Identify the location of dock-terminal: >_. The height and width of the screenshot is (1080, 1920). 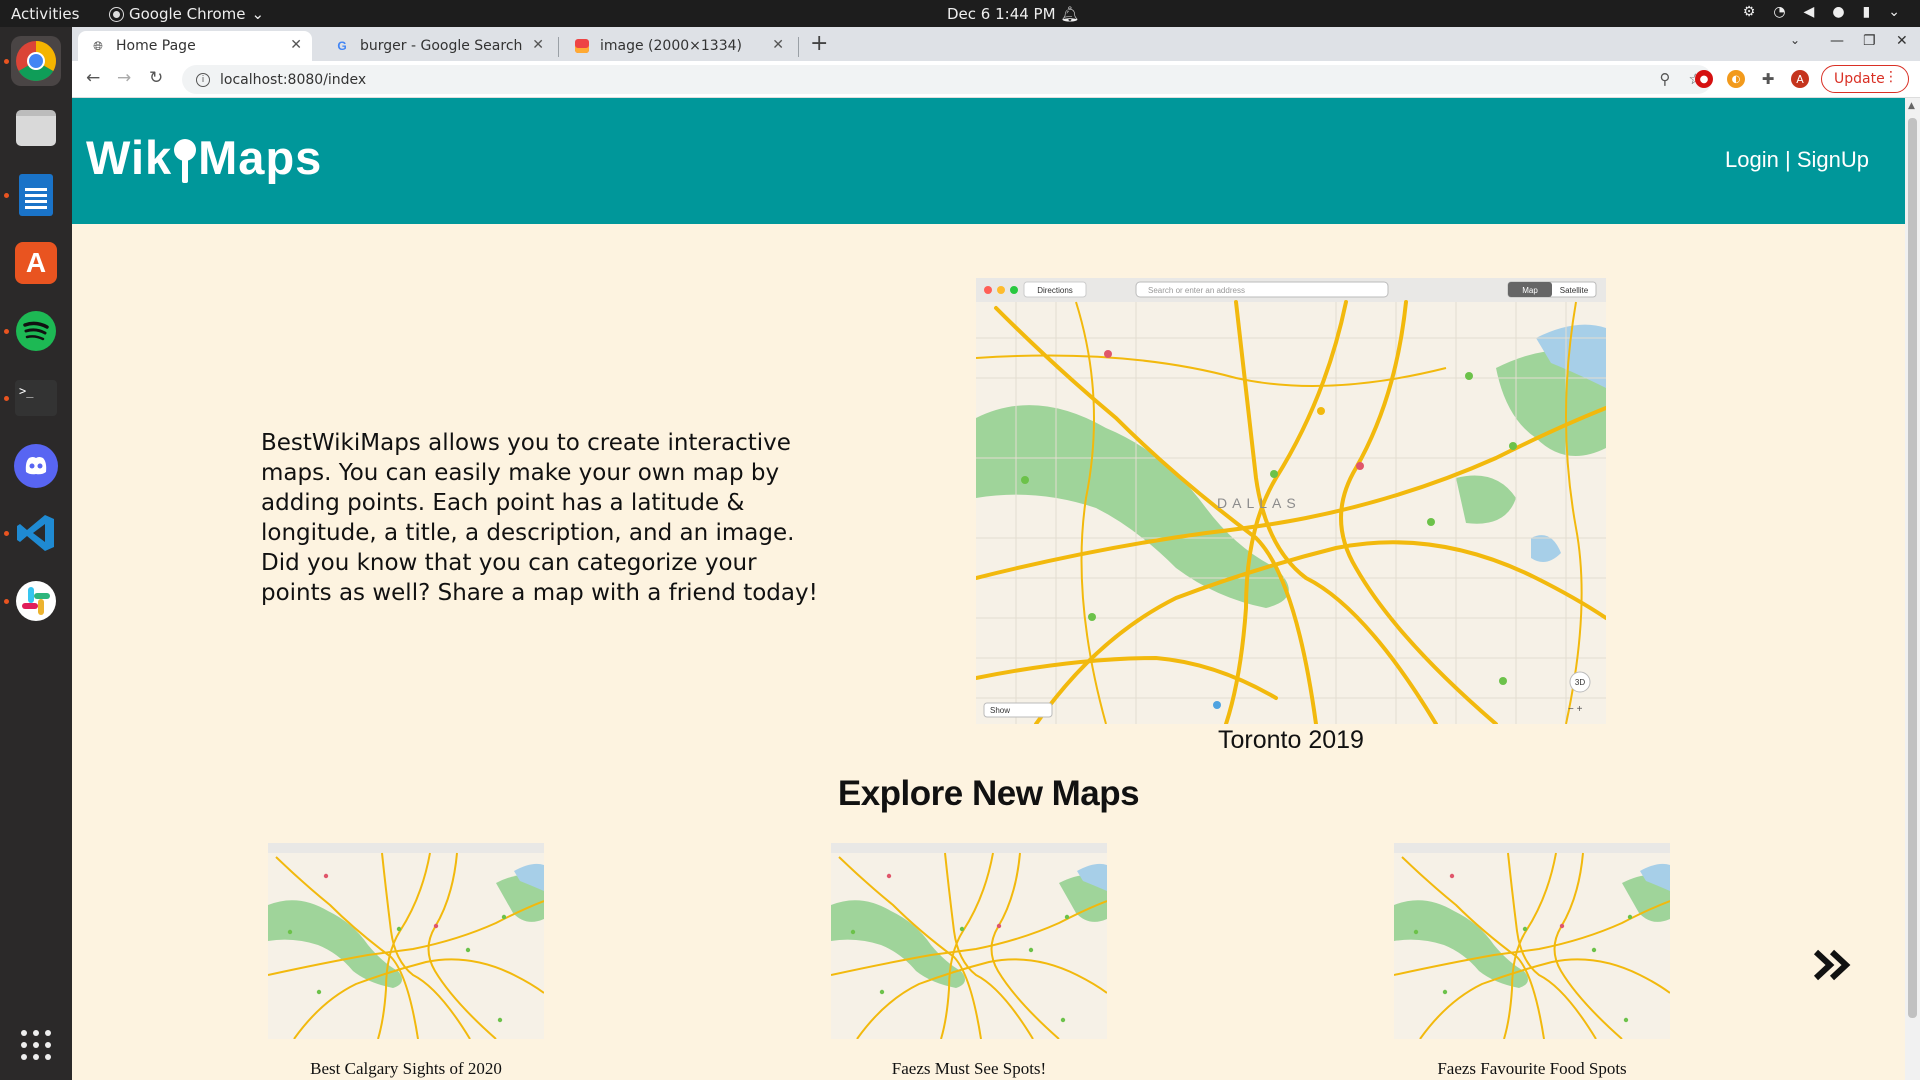
(36, 398).